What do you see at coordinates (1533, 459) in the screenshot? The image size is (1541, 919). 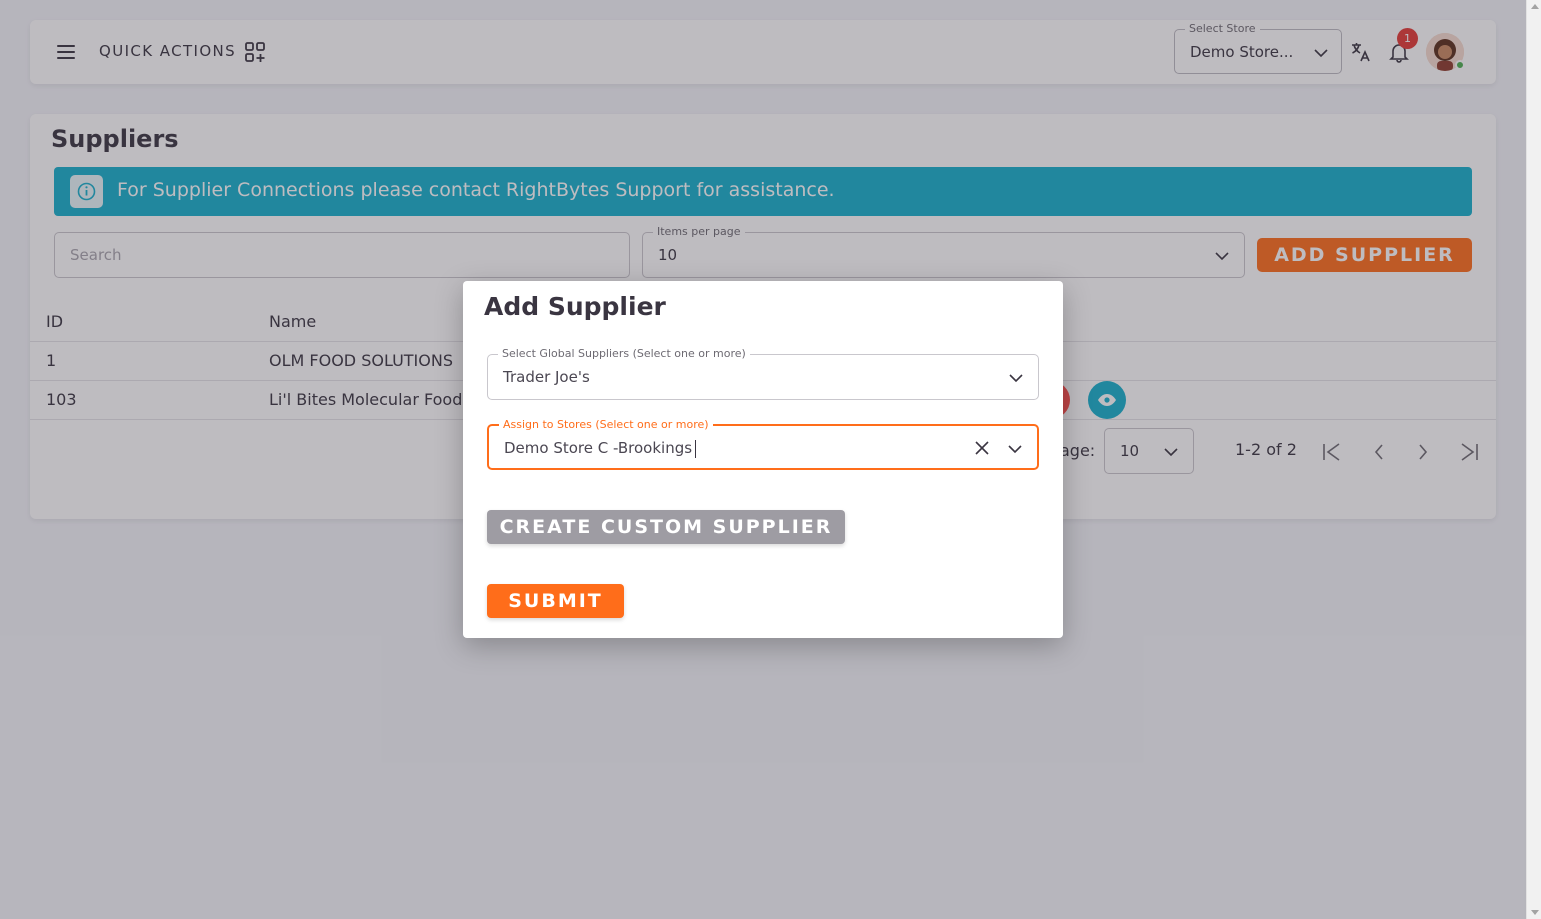 I see `page-scrollbar` at bounding box center [1533, 459].